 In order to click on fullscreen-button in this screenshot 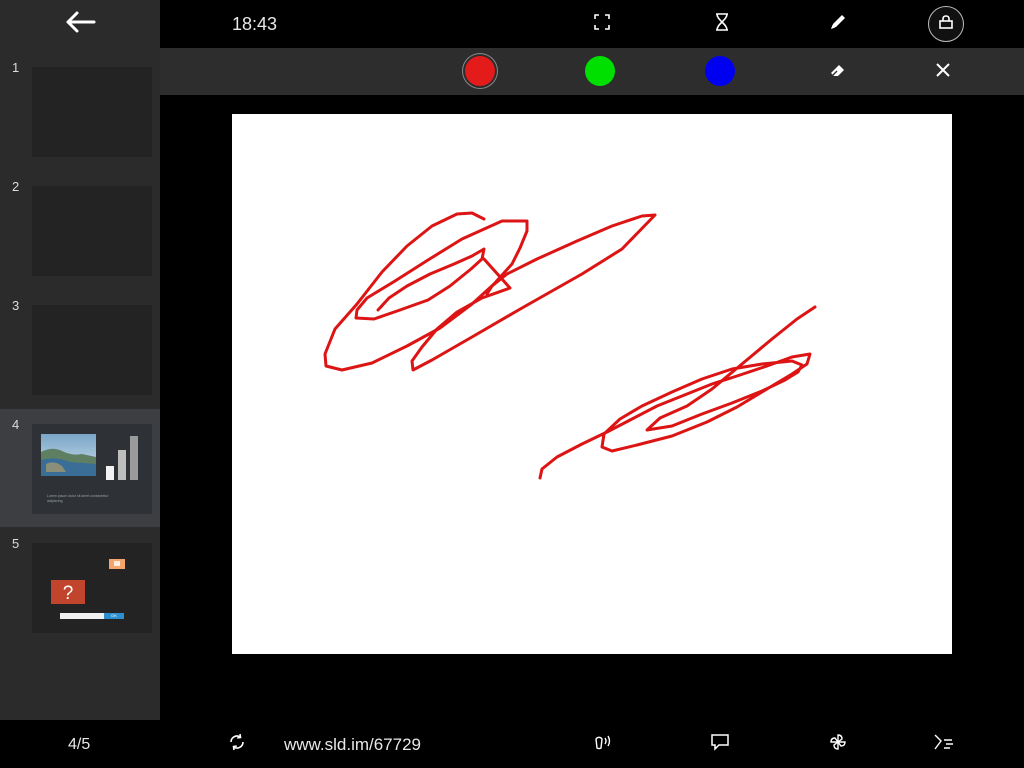, I will do `click(602, 24)`.